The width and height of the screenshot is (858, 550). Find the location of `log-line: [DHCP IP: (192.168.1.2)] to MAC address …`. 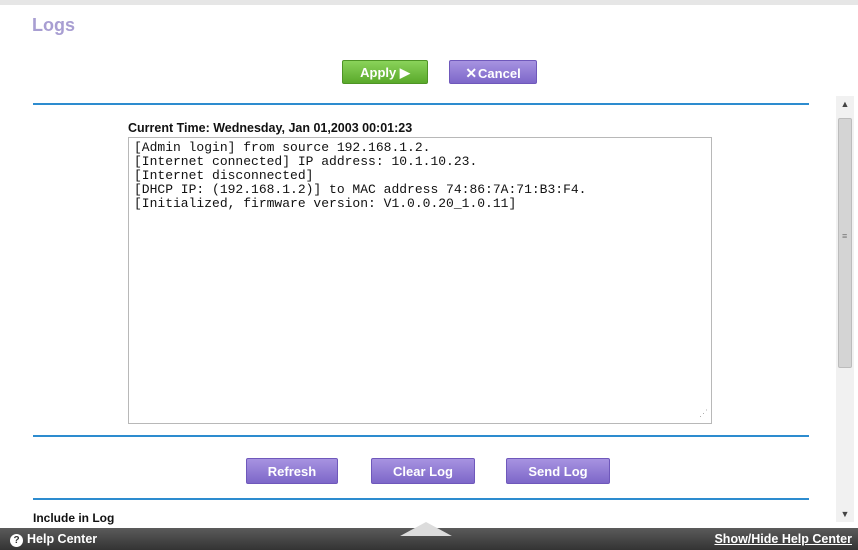

log-line: [DHCP IP: (192.168.1.2)] to MAC address … is located at coordinates (360, 189).